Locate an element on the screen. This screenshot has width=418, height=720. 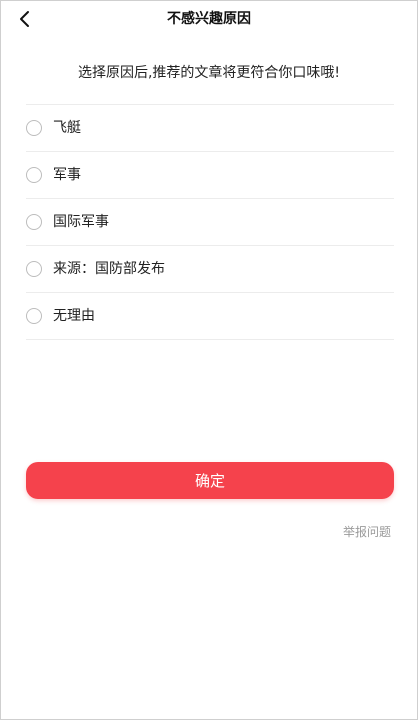
reason-option-label: 无理由 is located at coordinates (74, 316).